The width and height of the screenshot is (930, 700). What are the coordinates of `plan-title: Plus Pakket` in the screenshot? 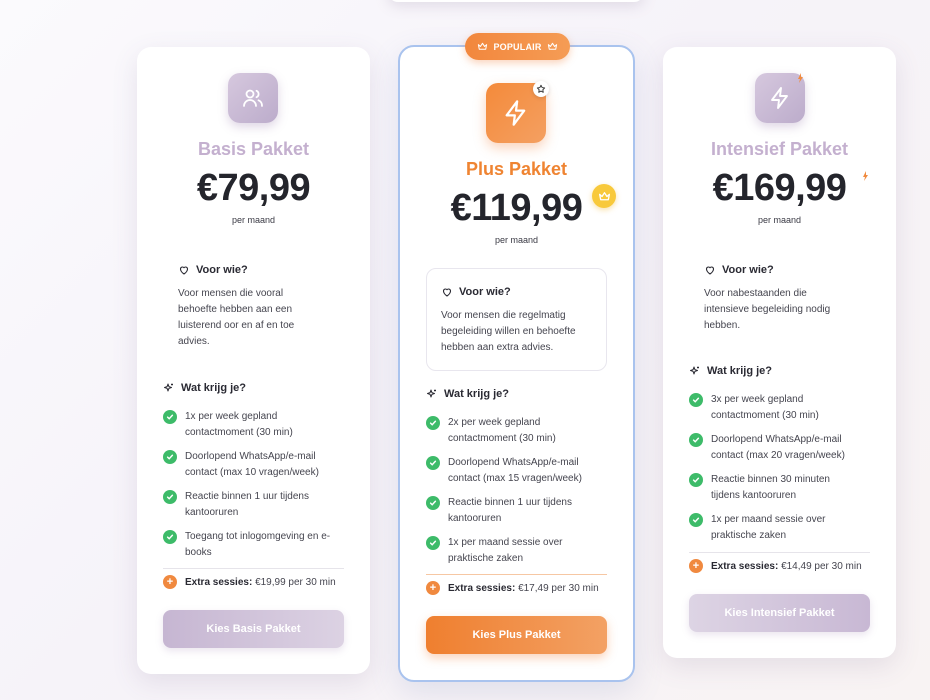 It's located at (516, 169).